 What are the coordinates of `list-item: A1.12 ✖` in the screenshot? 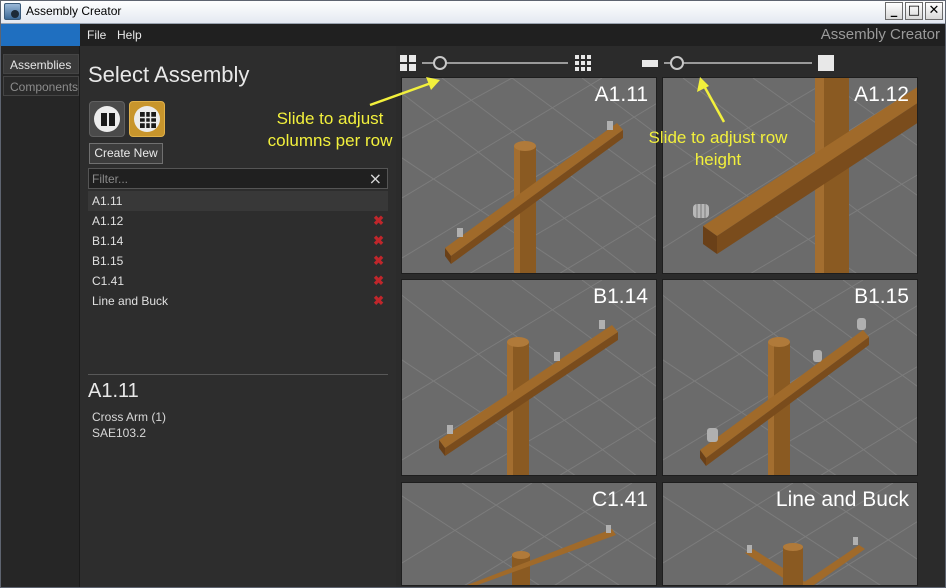 It's located at (238, 221).